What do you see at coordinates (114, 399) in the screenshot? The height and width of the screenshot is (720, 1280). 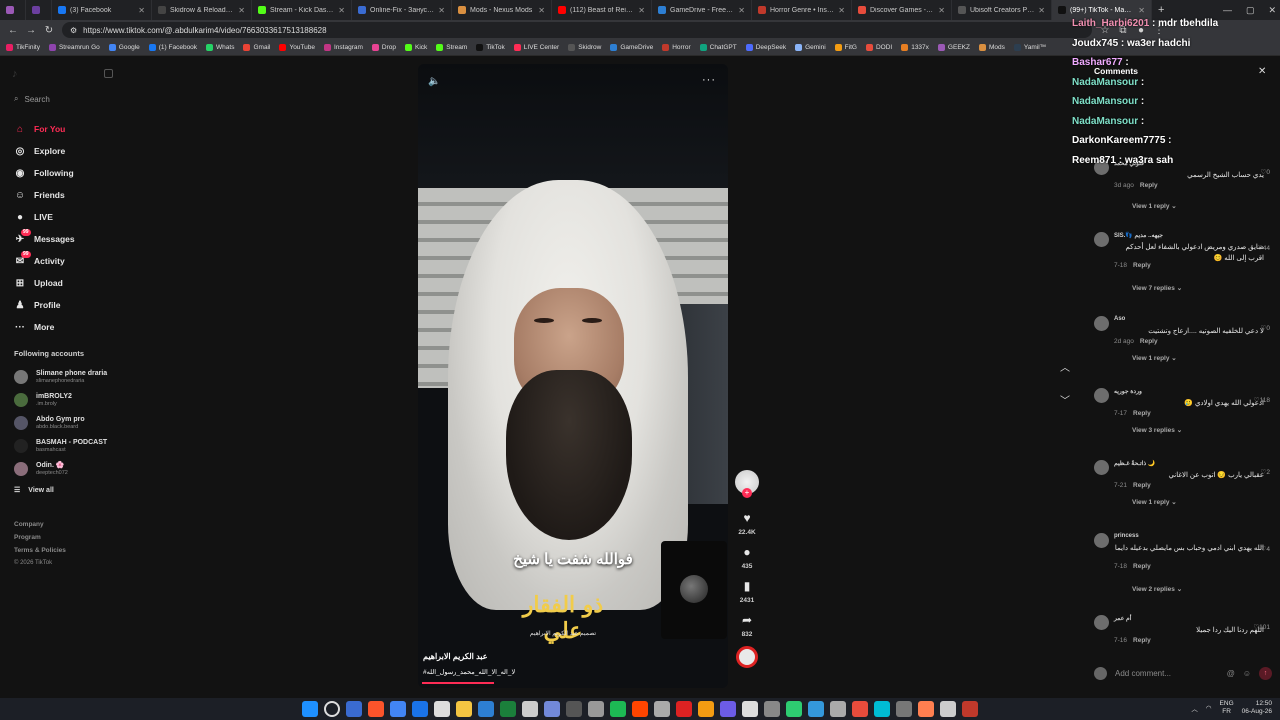 I see `following-account: imBROLY2 .im.broly` at bounding box center [114, 399].